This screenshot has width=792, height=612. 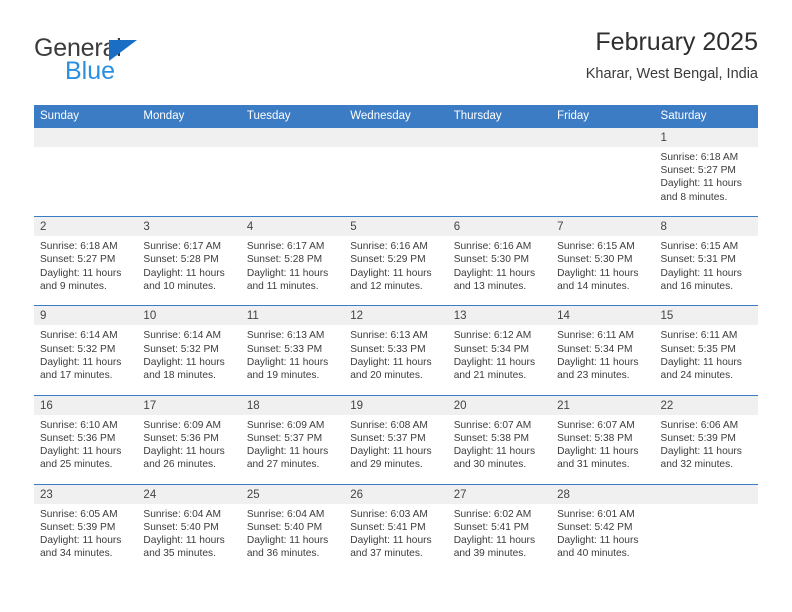 I want to click on day-number: 20, so click(x=460, y=405).